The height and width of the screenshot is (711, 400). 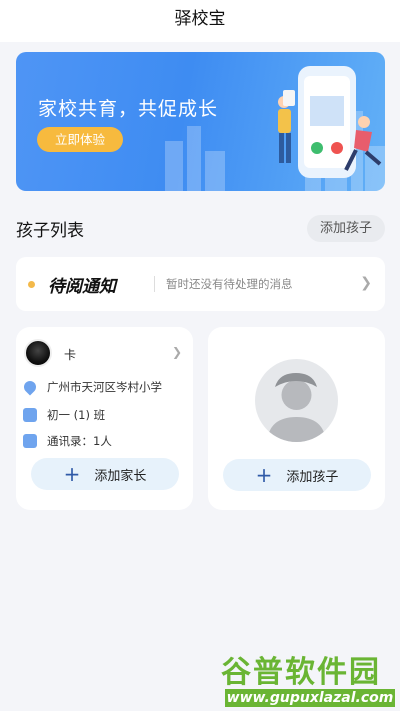 I want to click on add-parent-button: + 添加家长, so click(x=105, y=474).